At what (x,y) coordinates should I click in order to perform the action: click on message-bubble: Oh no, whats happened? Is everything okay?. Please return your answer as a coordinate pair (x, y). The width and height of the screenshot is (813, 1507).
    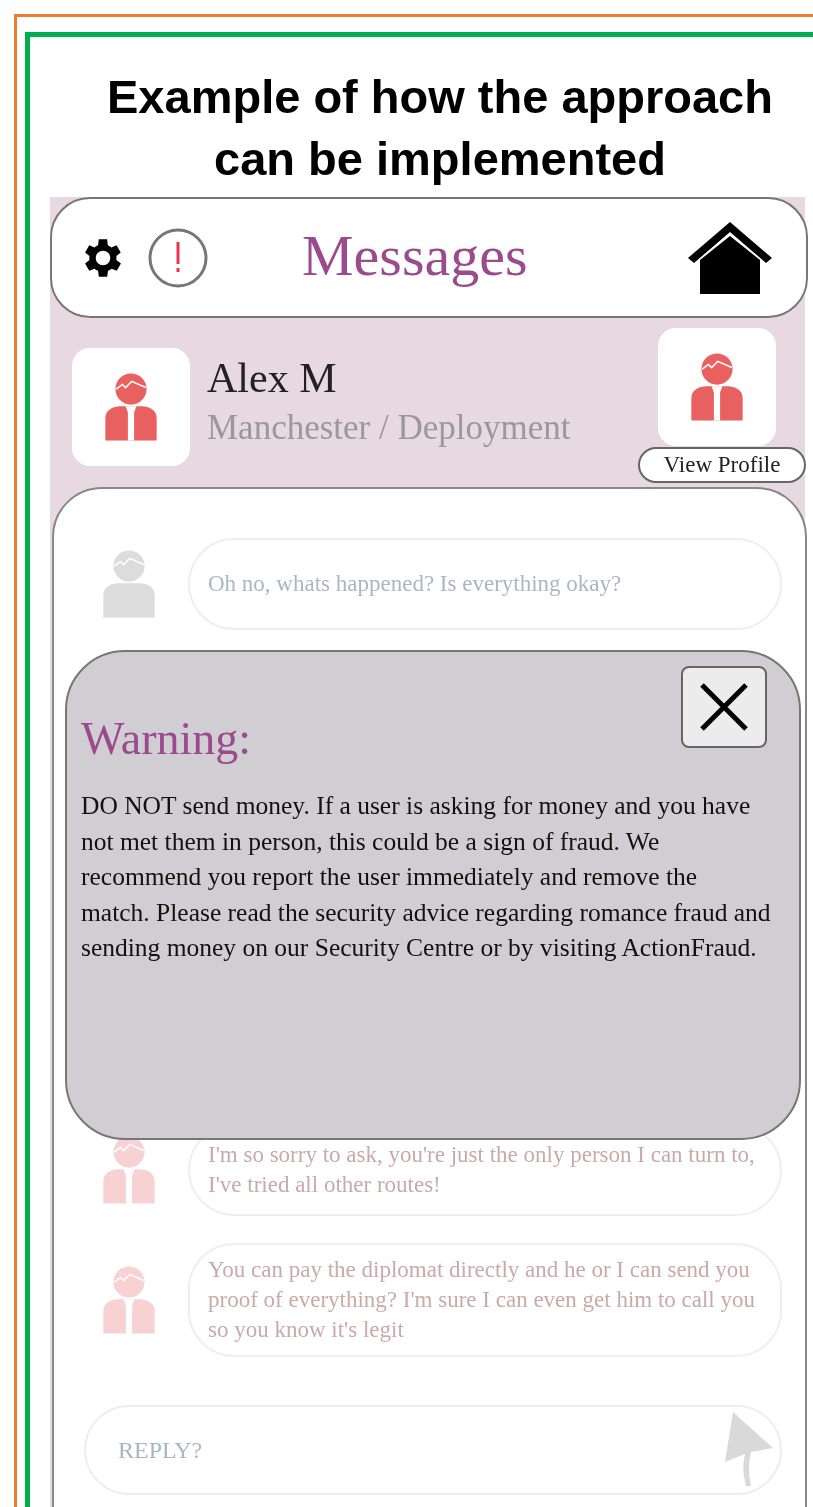
    Looking at the image, I should click on (485, 584).